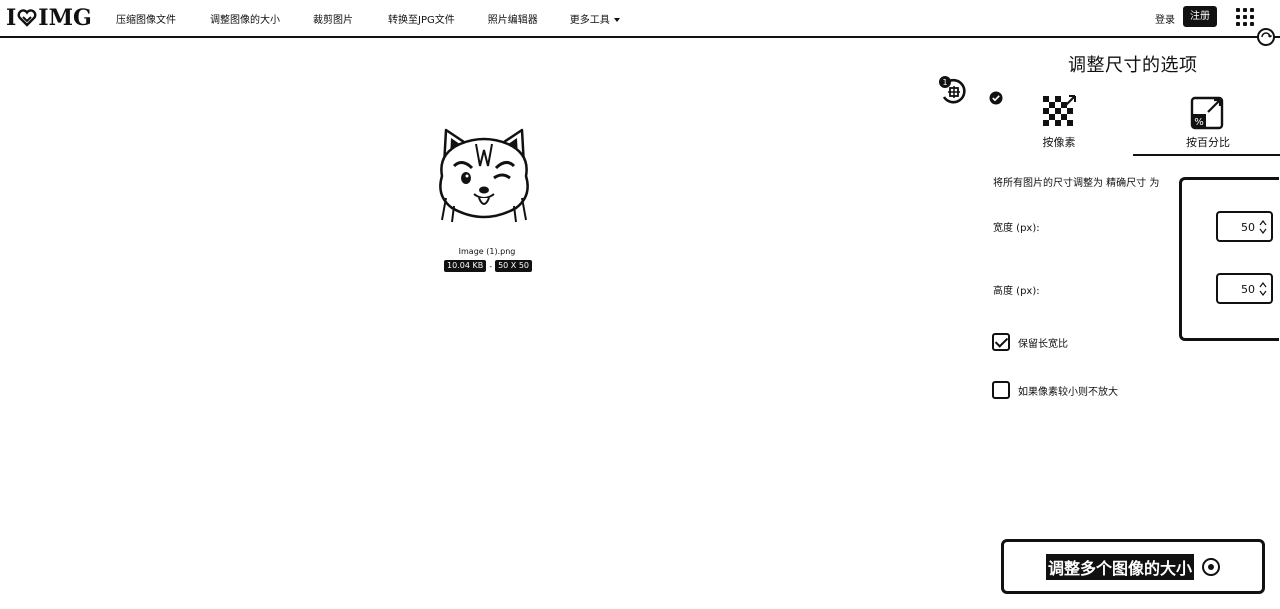  What do you see at coordinates (1248, 227) in the screenshot?
I see `width-value: 50` at bounding box center [1248, 227].